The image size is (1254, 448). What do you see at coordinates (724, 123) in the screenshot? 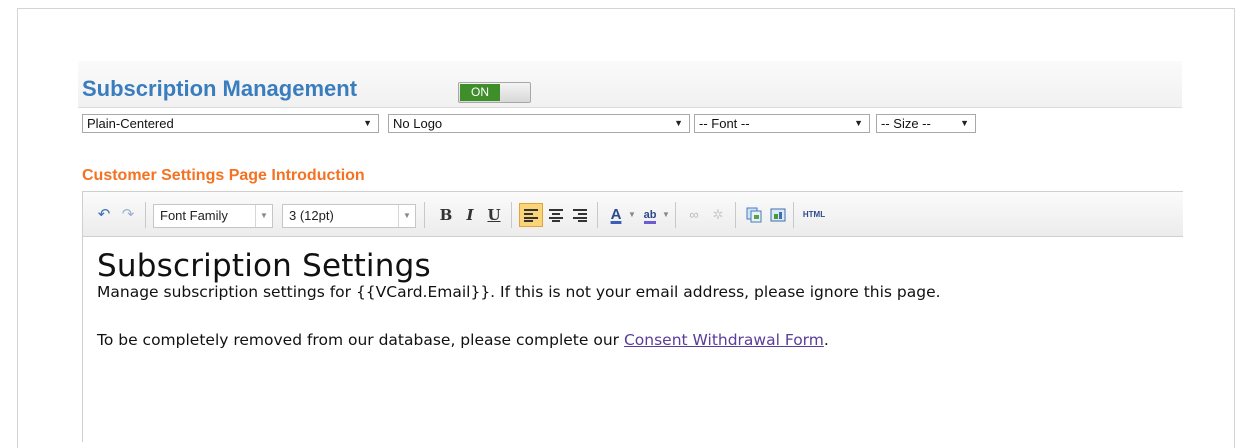
I see `font-select-value: -- Font --` at bounding box center [724, 123].